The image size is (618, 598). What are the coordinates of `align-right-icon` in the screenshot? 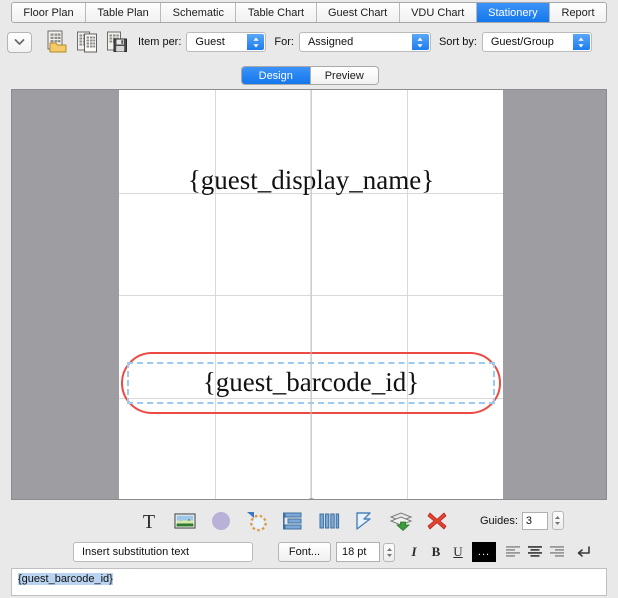 It's located at (557, 551).